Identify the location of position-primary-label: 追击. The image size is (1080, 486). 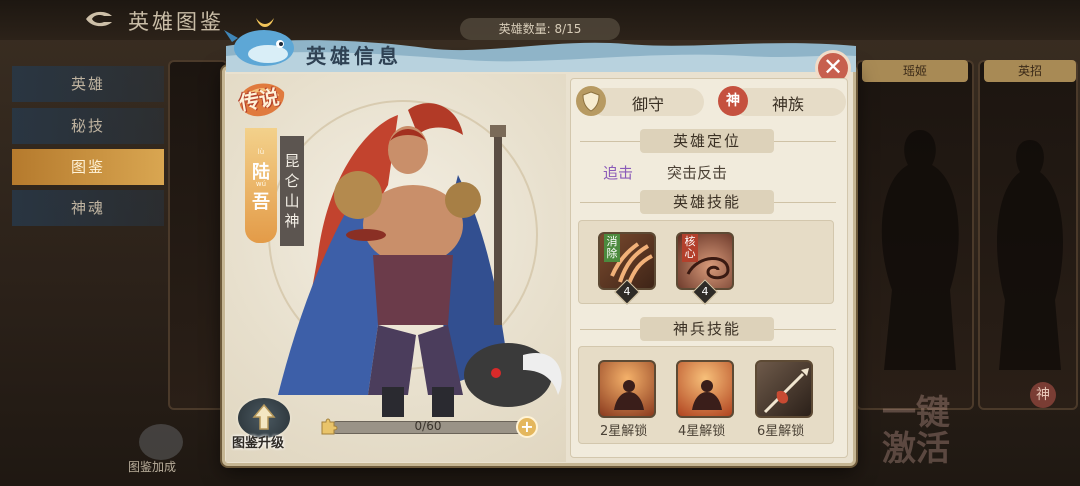
(618, 173).